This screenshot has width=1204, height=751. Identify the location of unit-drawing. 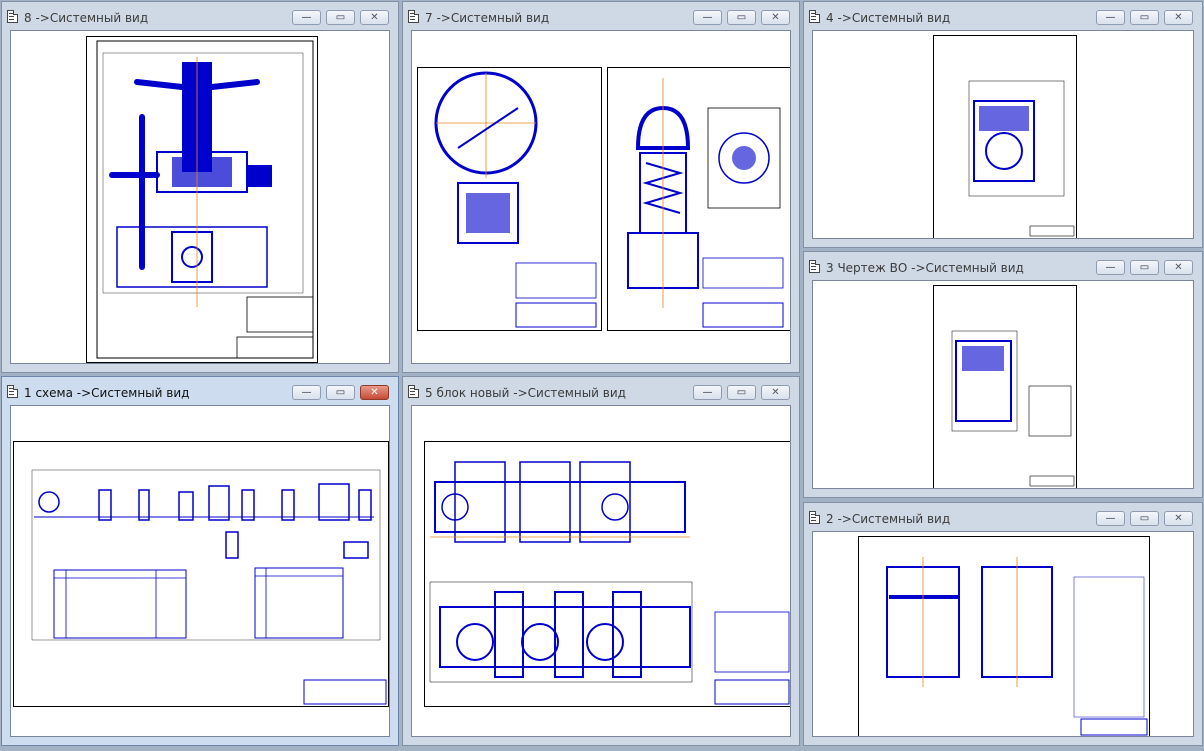
(1021, 158).